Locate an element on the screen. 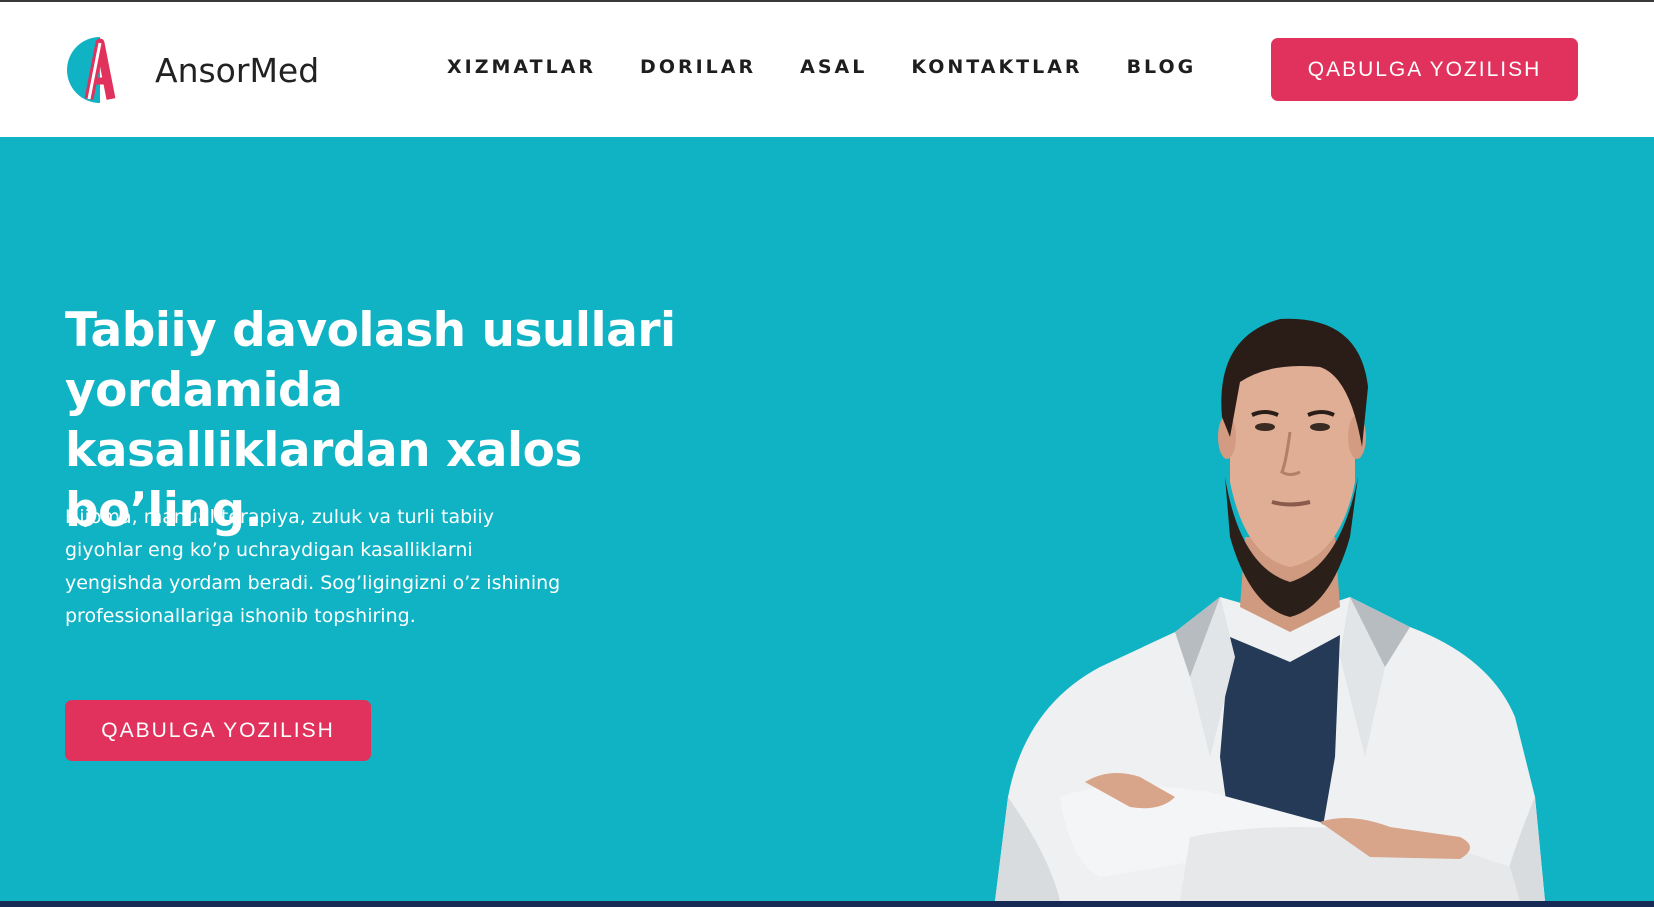  main-nav: XIZMATLAR DORILAR ASAL KONTAKTLAR BLOG is located at coordinates (821, 67).